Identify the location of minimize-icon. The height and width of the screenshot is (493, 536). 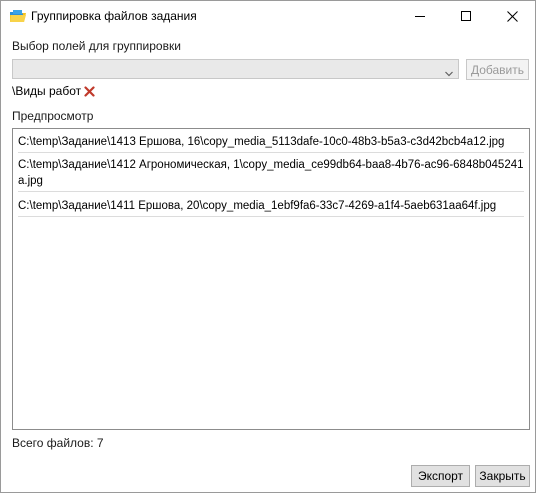
(420, 16).